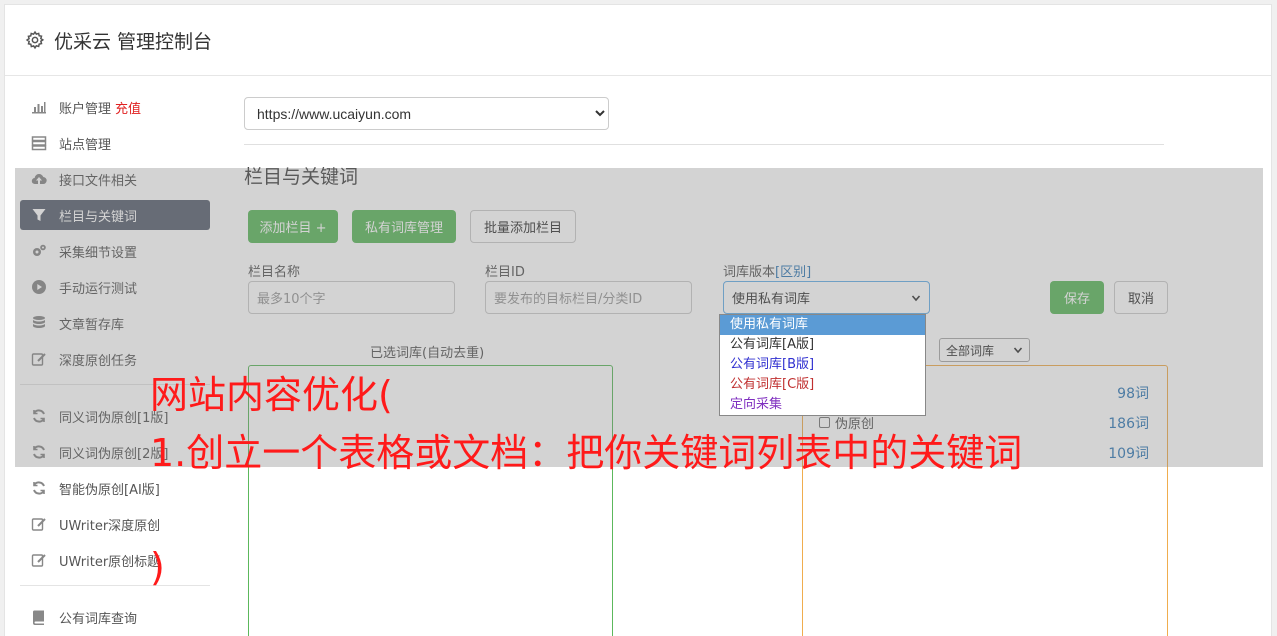 The width and height of the screenshot is (1277, 636). Describe the element at coordinates (98, 619) in the screenshot. I see `sidebar-item-label: 公有词库查询` at that location.